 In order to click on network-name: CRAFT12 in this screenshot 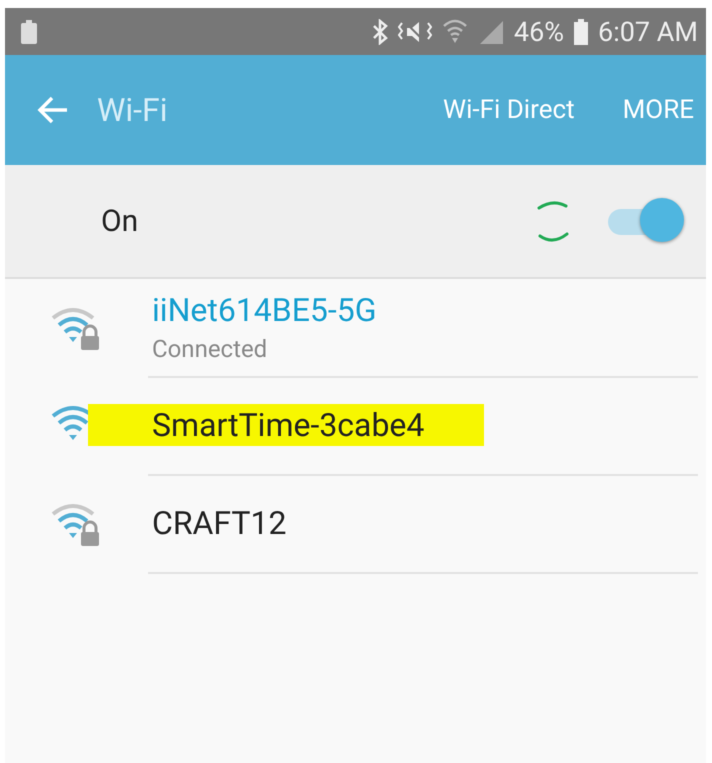, I will do `click(219, 523)`.